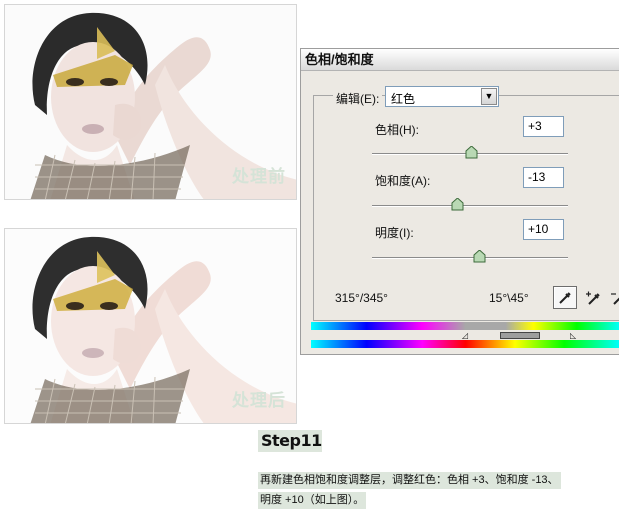  What do you see at coordinates (358, 98) in the screenshot?
I see `edit-label: 编辑(E):` at bounding box center [358, 98].